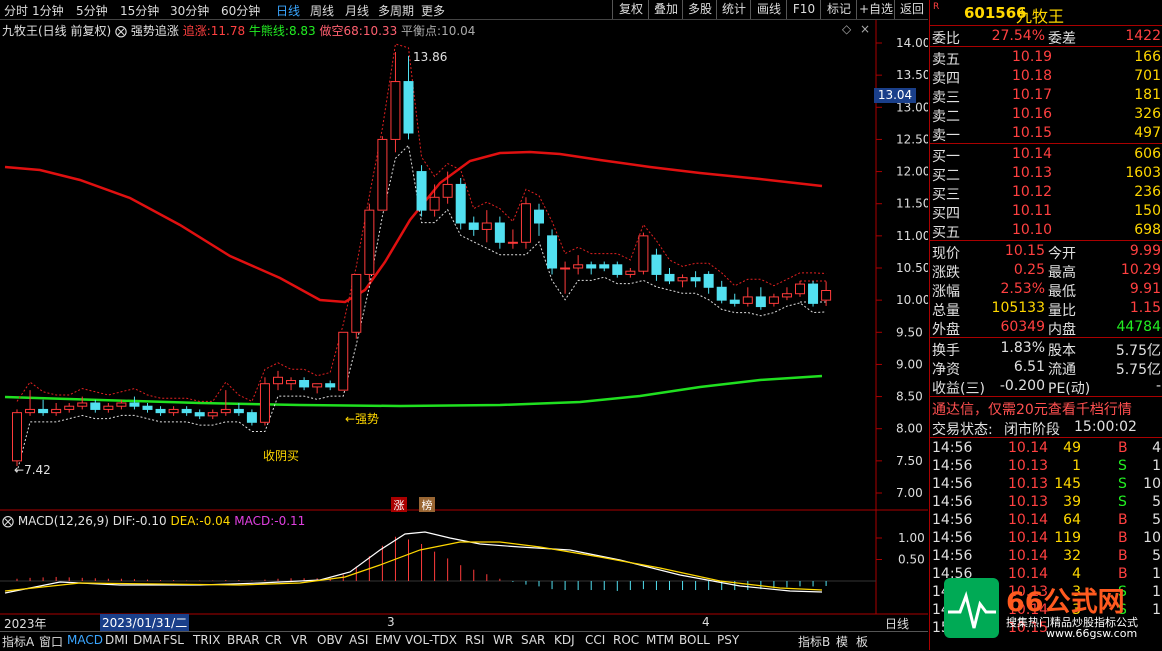  Describe the element at coordinates (63, 521) in the screenshot. I see `macd-label: MACD(12,26,9)` at that location.